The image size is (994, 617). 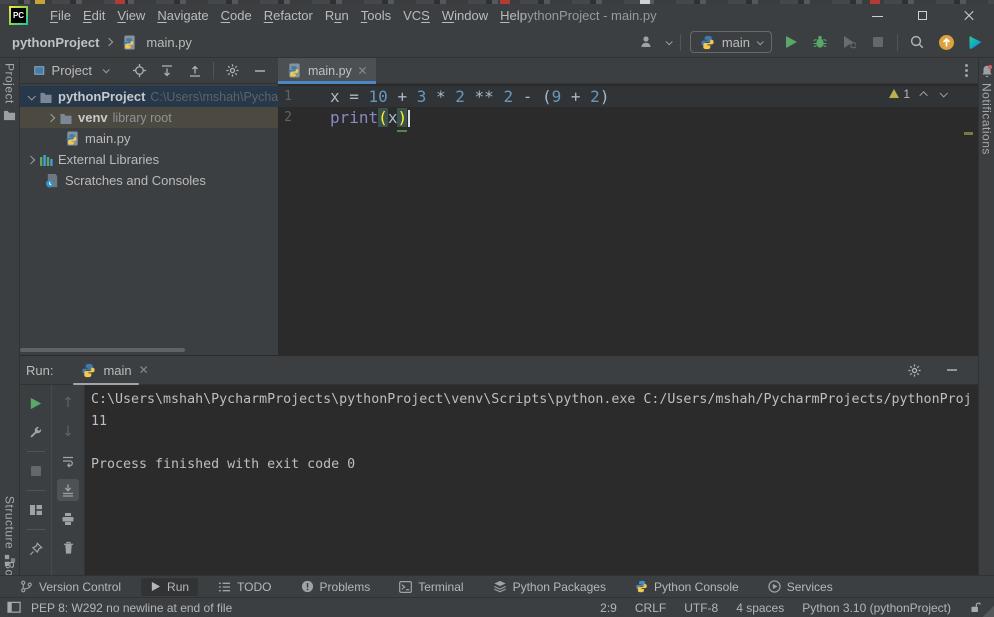 What do you see at coordinates (917, 42) in the screenshot?
I see `search-everywhere-button` at bounding box center [917, 42].